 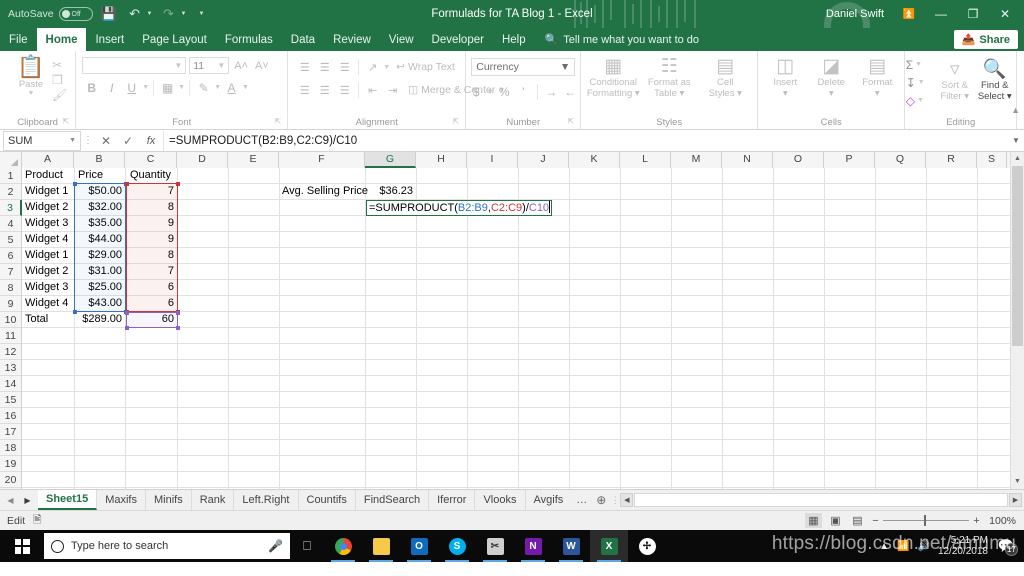 I want to click on row-header-10: 10, so click(x=10, y=320).